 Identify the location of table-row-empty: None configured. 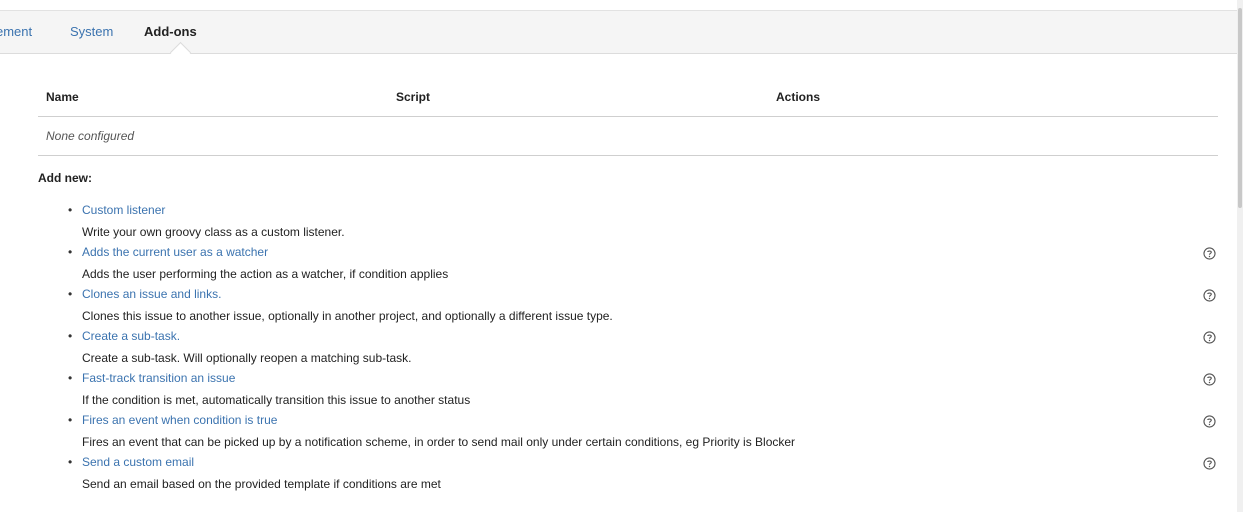
(628, 136).